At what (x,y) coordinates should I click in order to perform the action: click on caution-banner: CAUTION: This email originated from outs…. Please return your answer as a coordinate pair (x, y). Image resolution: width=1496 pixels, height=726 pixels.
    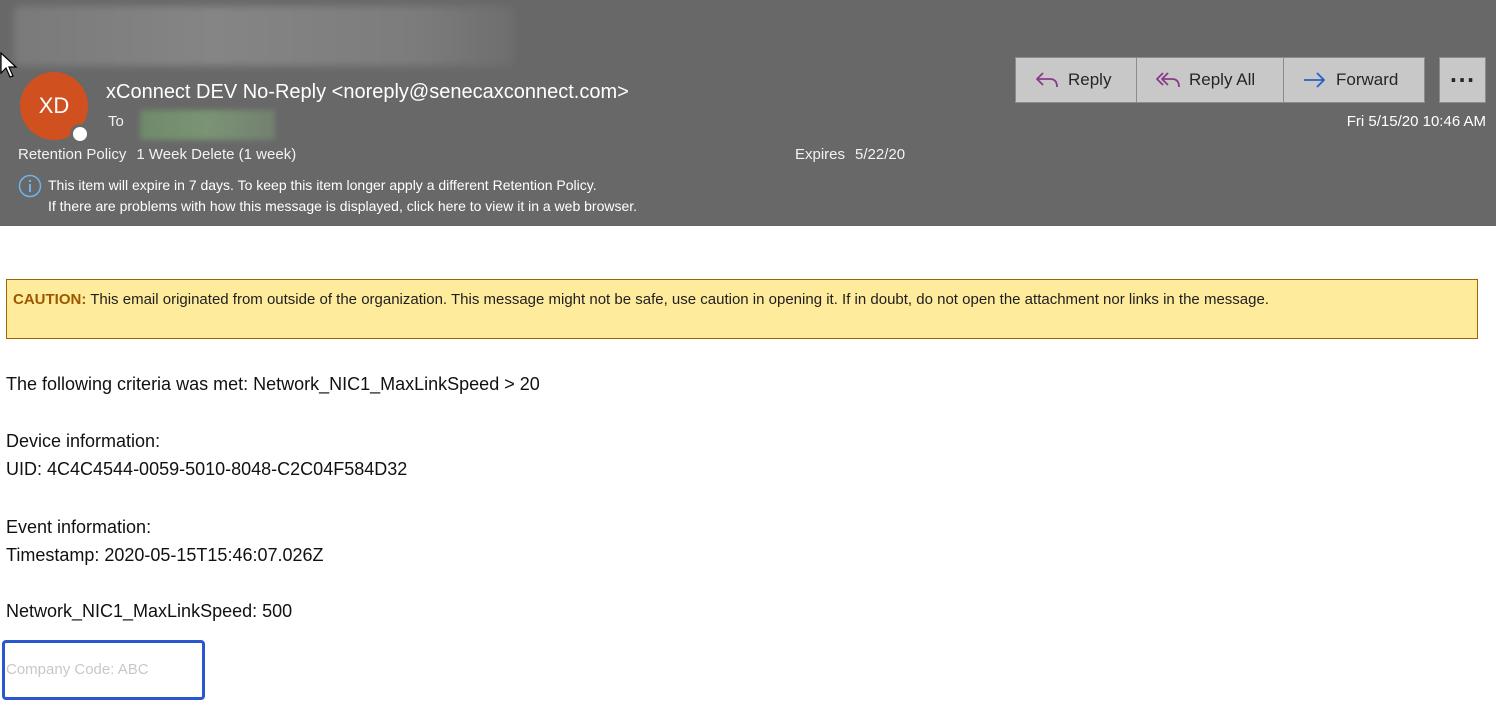
    Looking at the image, I should click on (742, 309).